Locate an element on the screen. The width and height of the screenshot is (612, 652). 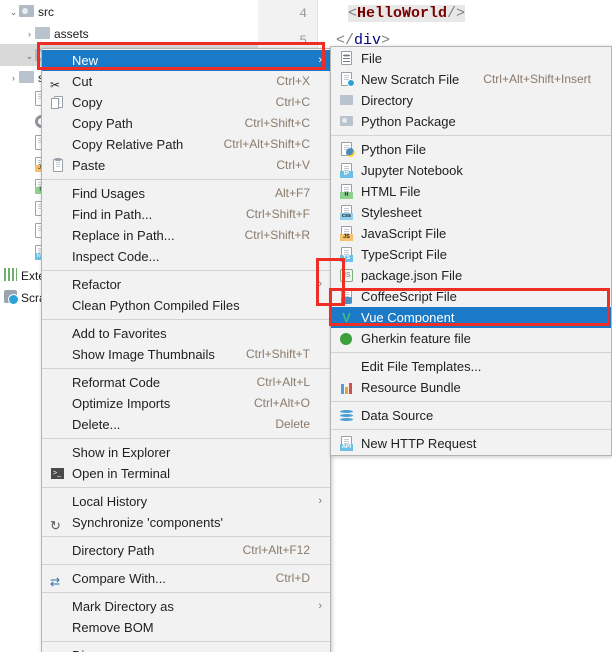
context-menu-item-label: Synchronize 'components' is located at coordinates (147, 522).